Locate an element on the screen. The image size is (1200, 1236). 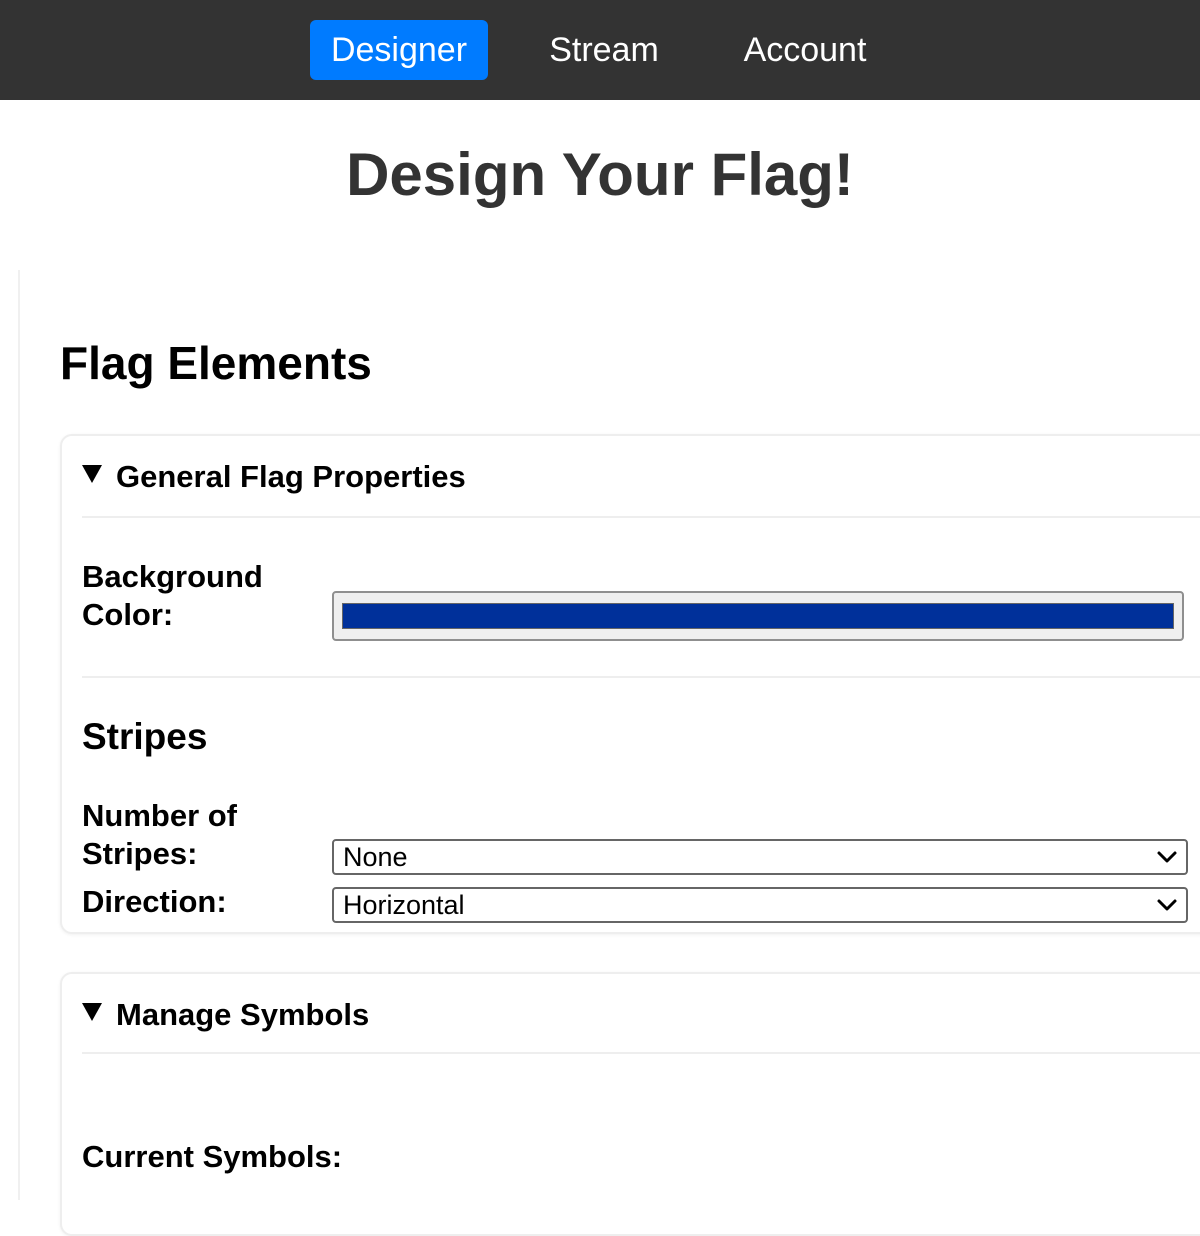
current-symbols-label: Current Symbols: is located at coordinates (212, 1156).